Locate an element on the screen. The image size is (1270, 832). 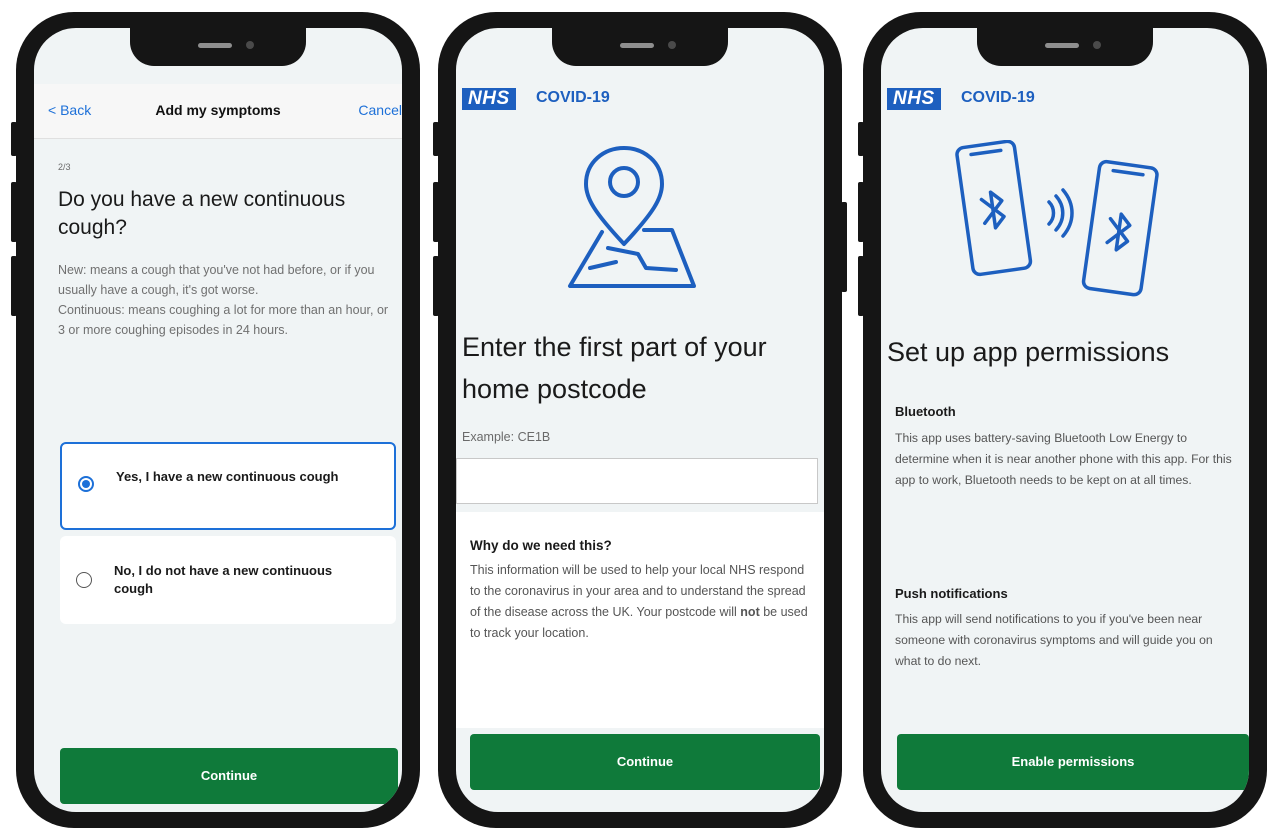
option-no: No, I do not have a new continuous cough is located at coordinates (228, 580).